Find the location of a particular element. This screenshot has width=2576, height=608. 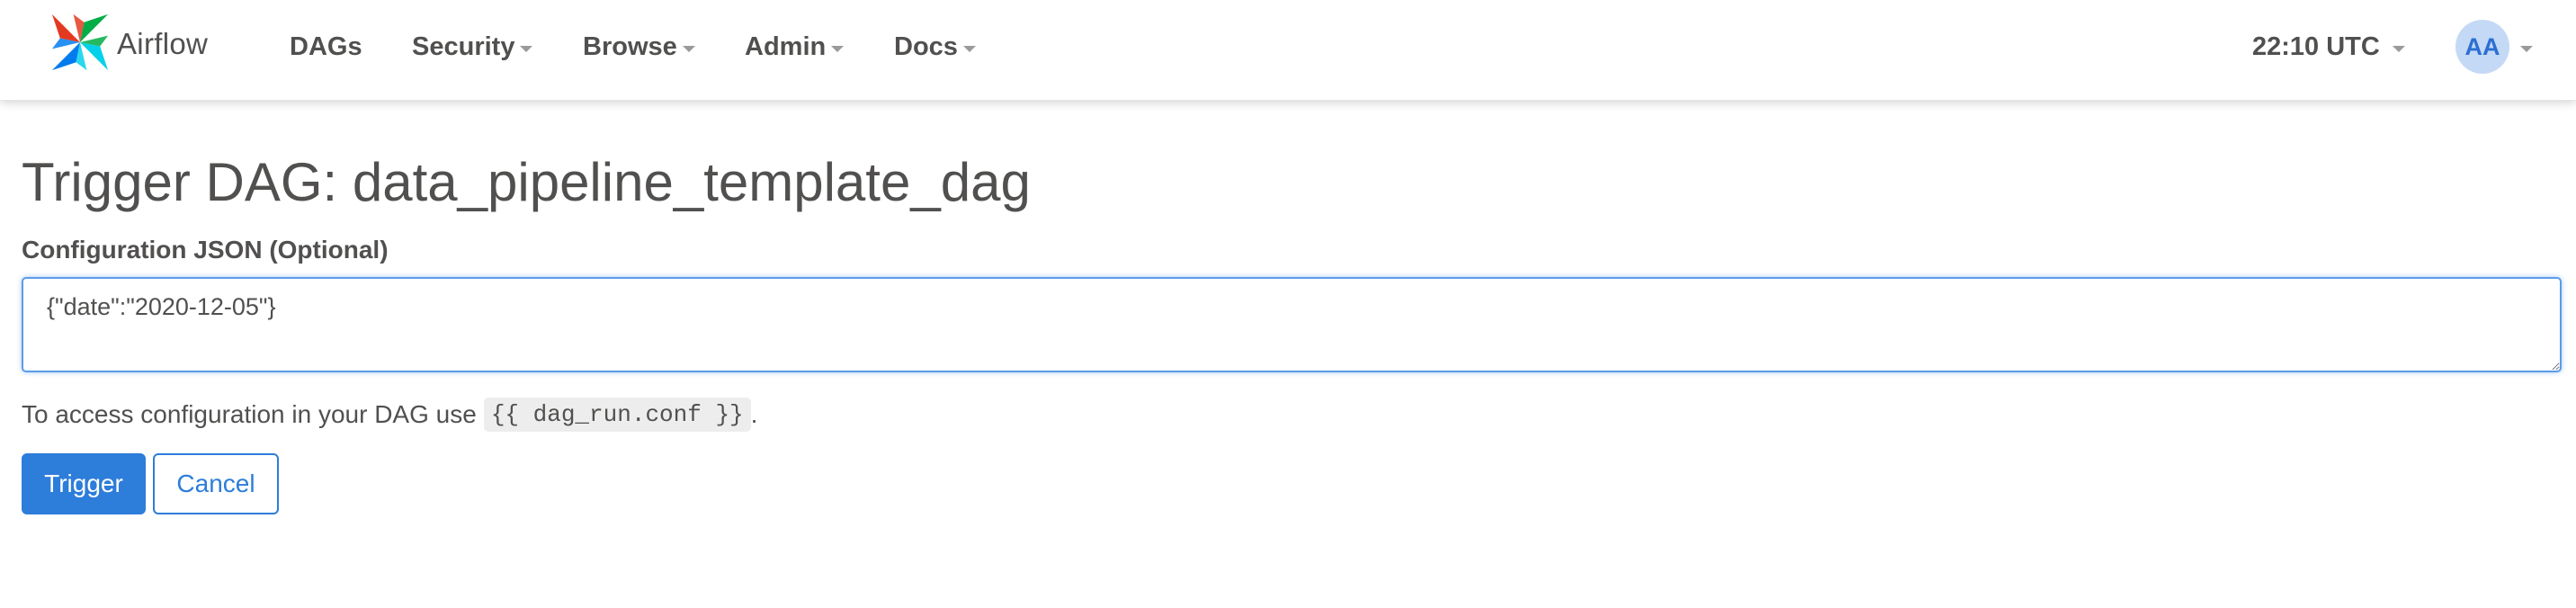

avatar: AA is located at coordinates (2482, 47).